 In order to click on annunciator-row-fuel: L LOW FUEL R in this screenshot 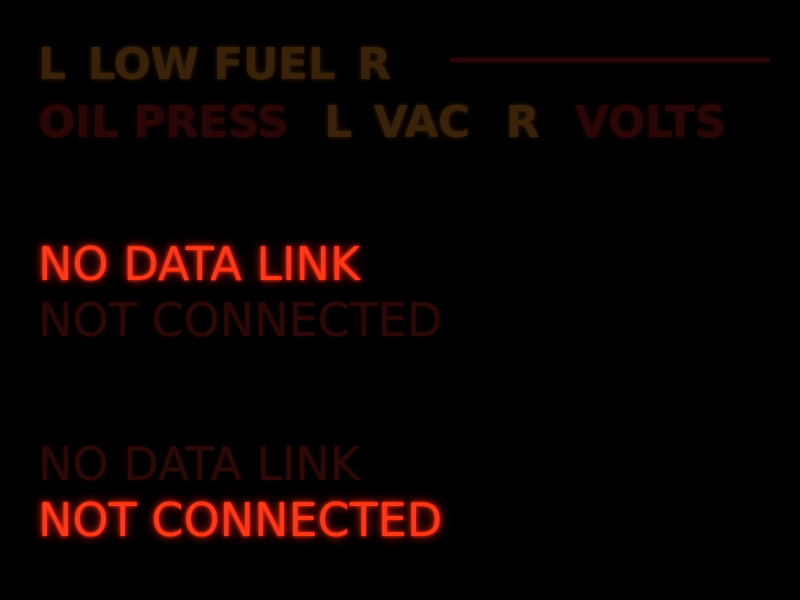, I will do `click(214, 65)`.